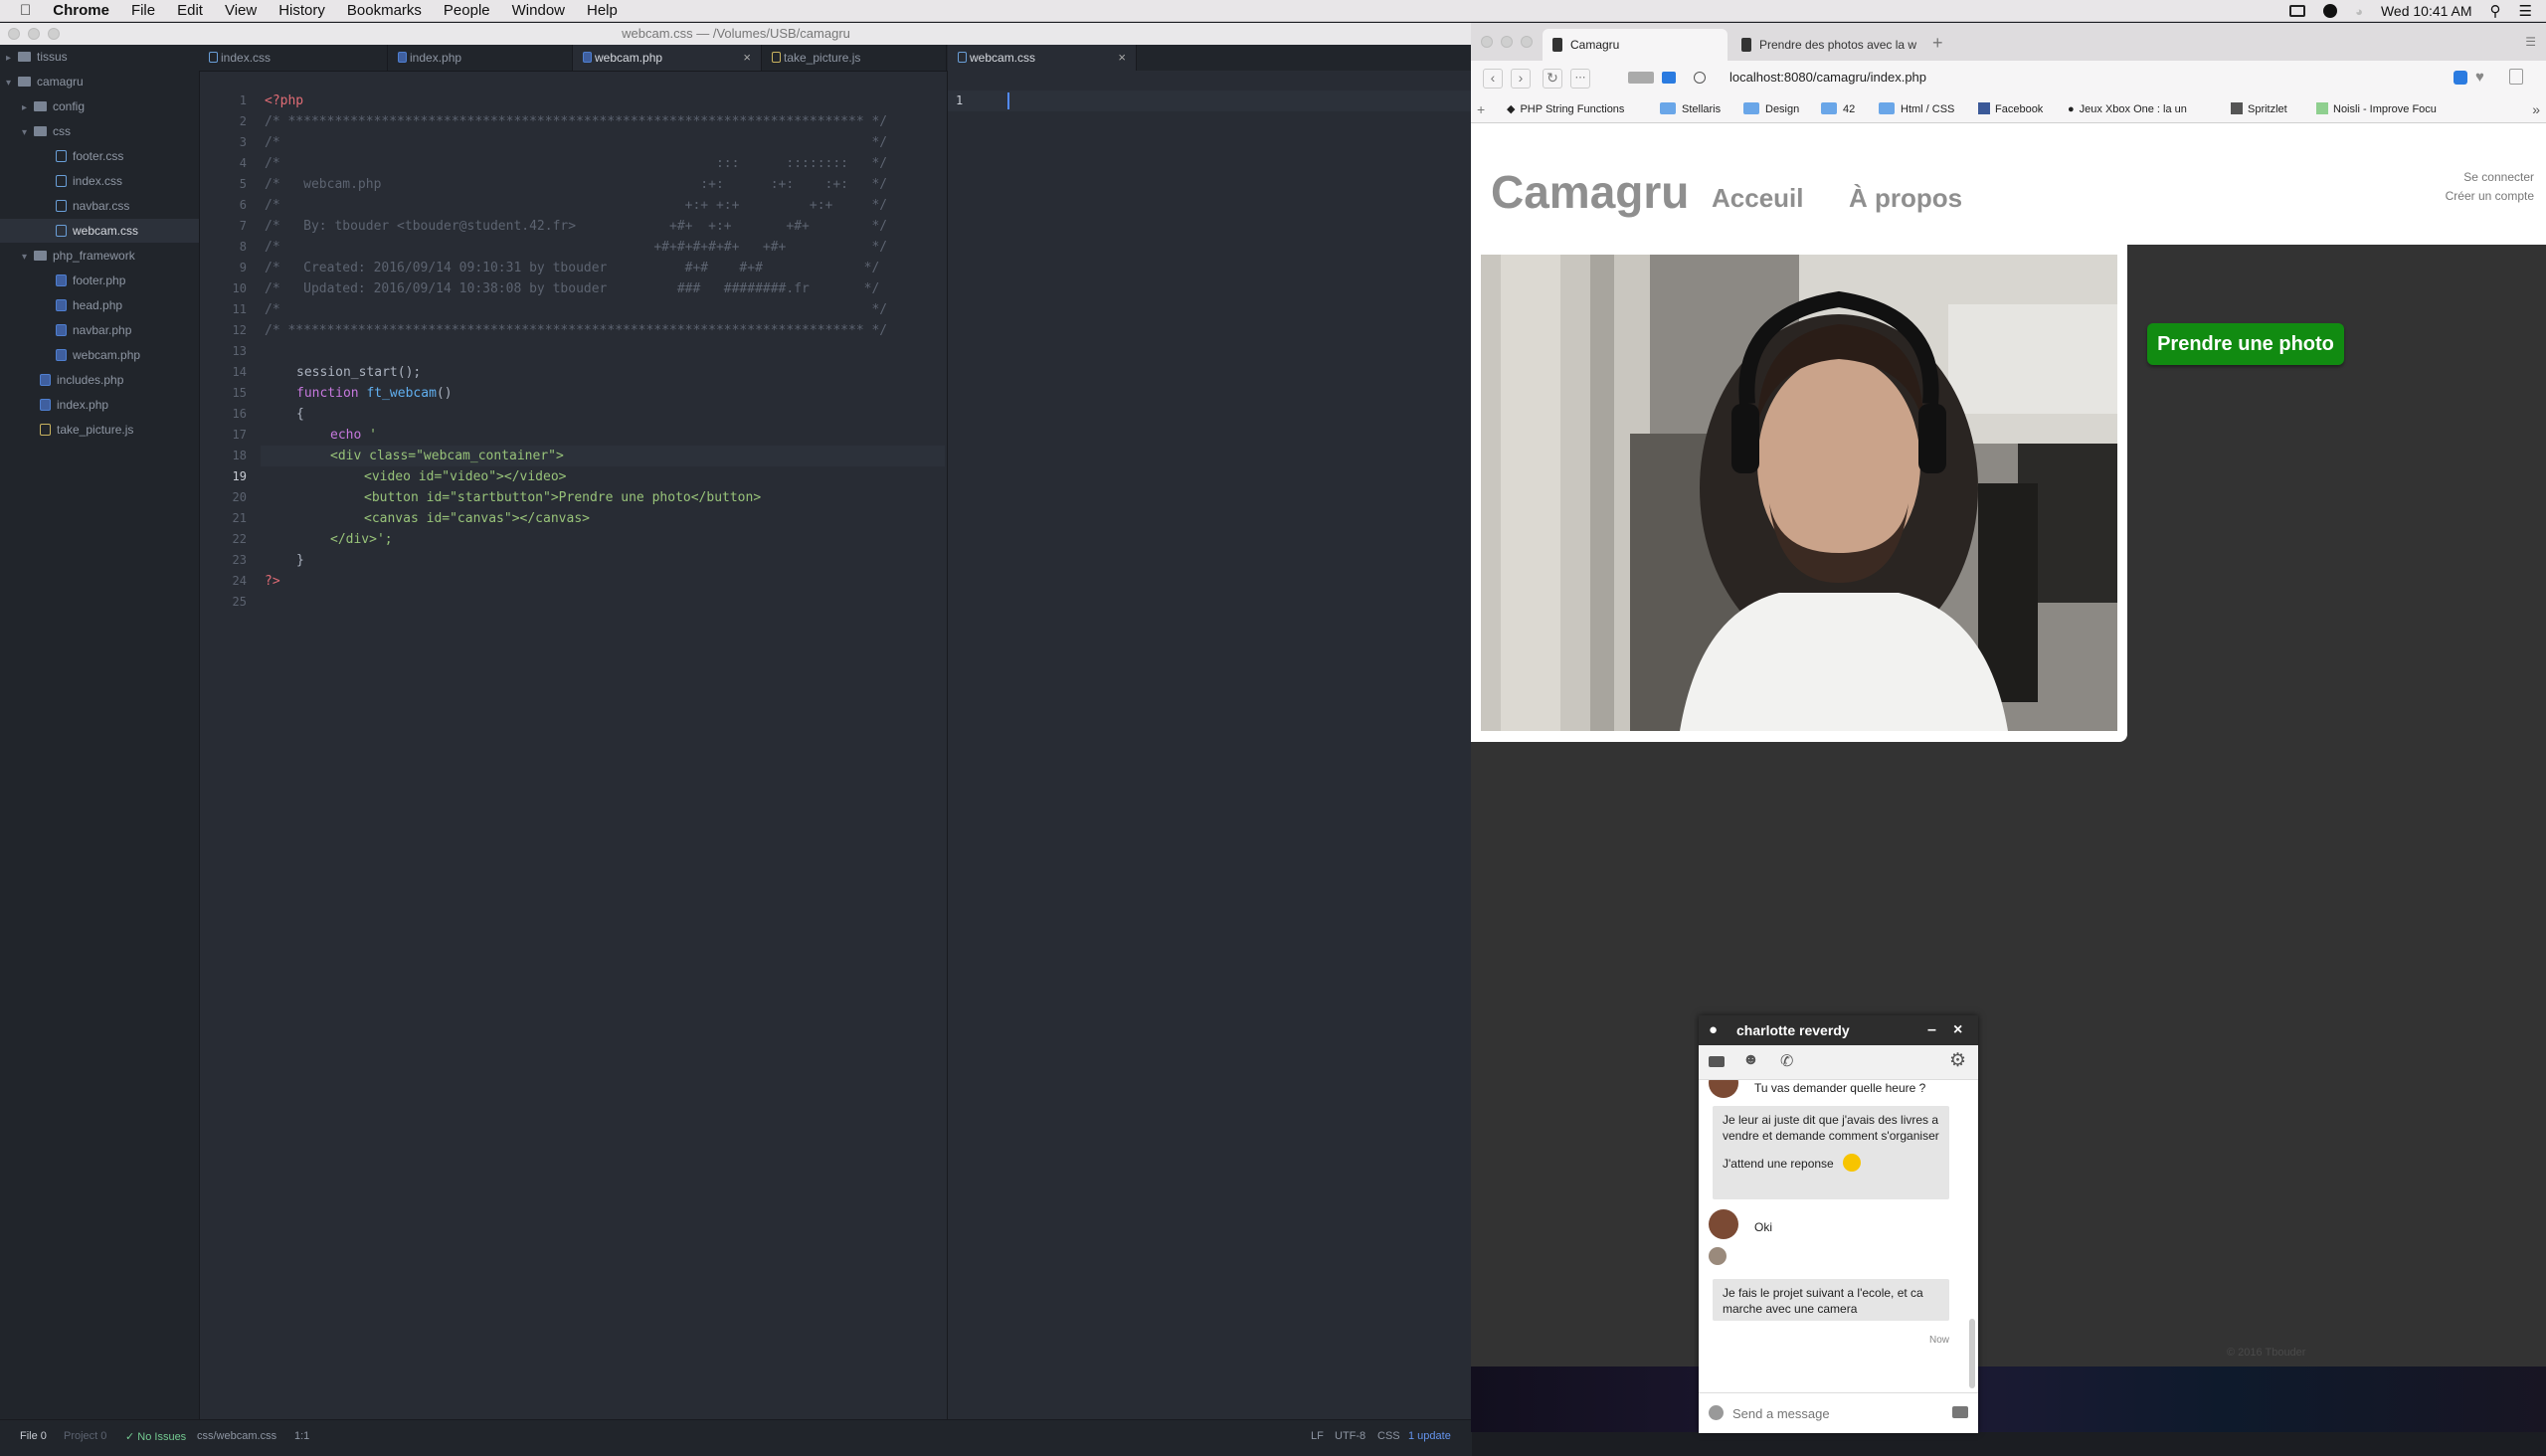 This screenshot has height=1456, width=2546. Describe the element at coordinates (2077, 78) in the screenshot. I see `address-bar: localhost:8080/camagru/index.php` at that location.